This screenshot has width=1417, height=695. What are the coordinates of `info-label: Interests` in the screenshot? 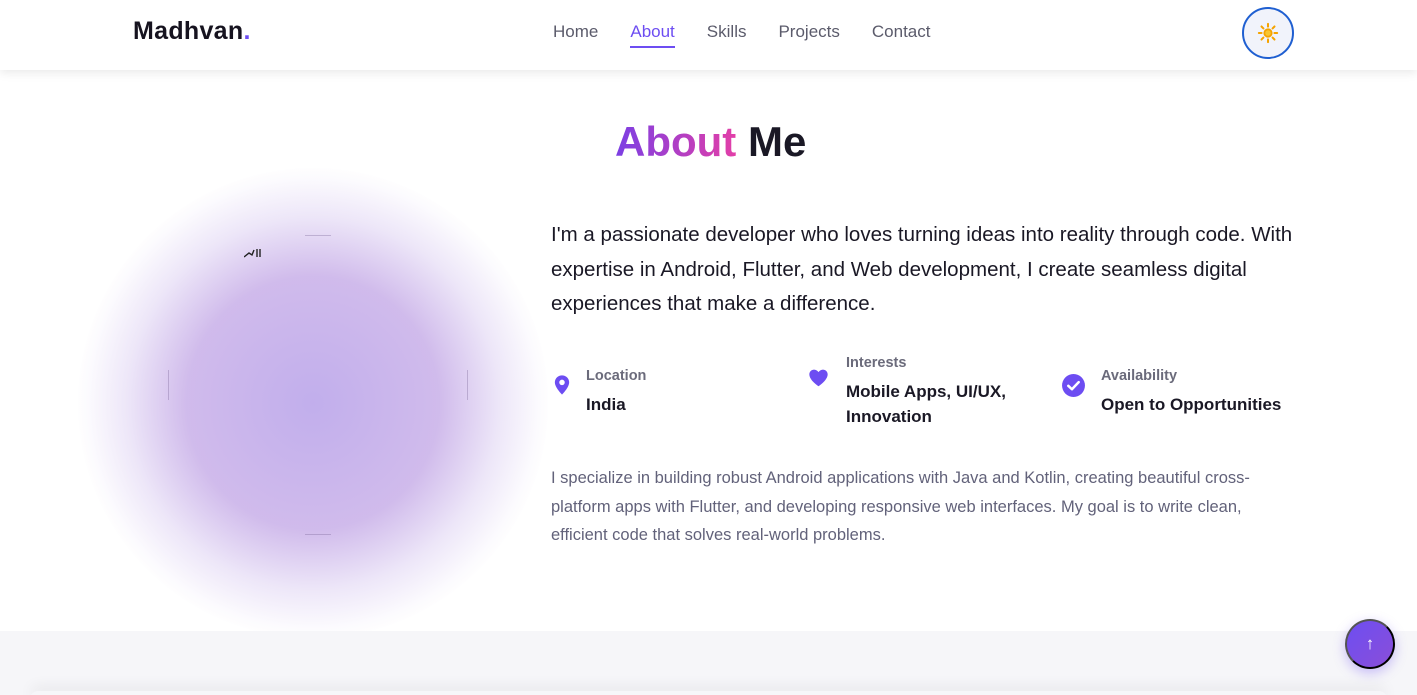 It's located at (876, 363).